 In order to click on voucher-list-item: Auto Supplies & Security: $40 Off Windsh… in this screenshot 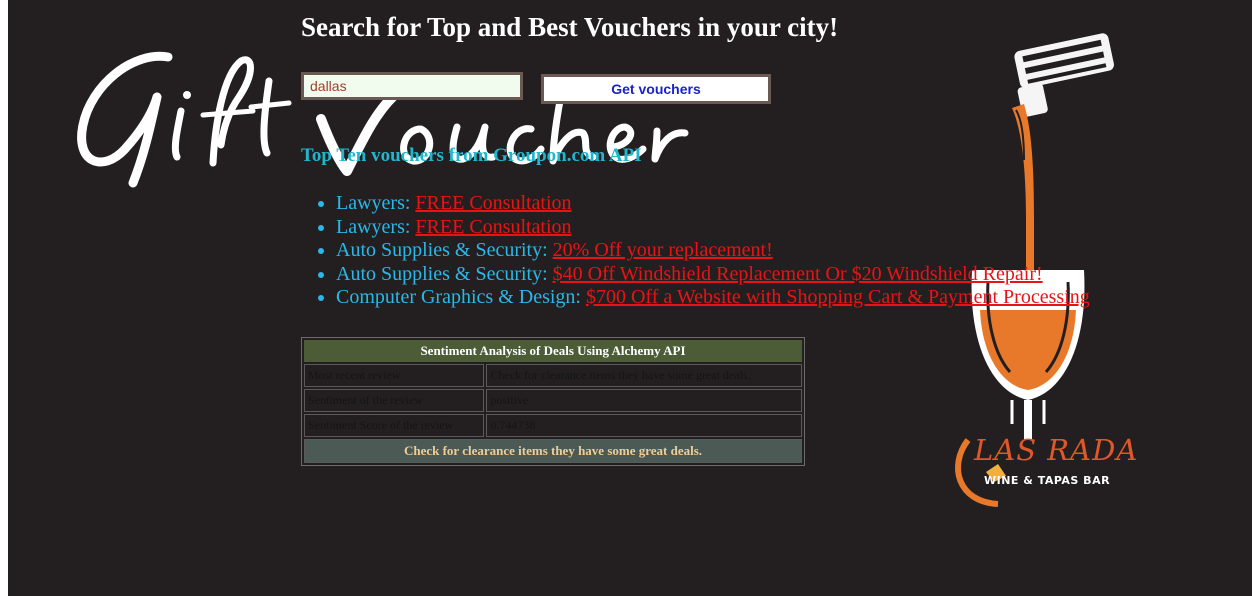, I will do `click(713, 275)`.